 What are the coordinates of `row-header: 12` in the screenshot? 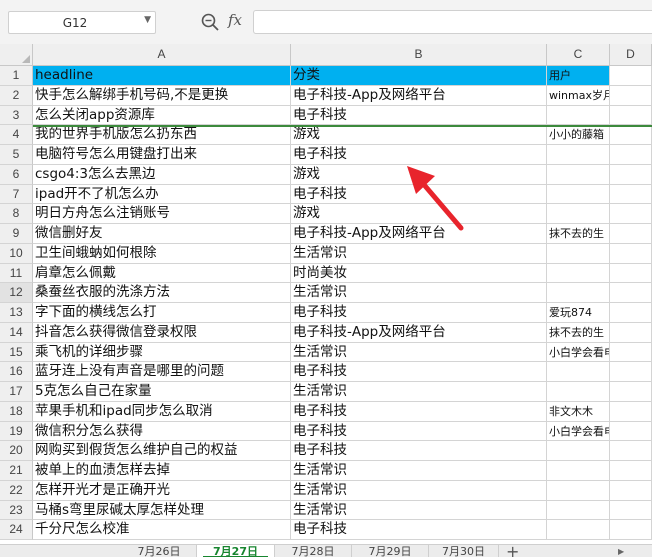 It's located at (16, 293).